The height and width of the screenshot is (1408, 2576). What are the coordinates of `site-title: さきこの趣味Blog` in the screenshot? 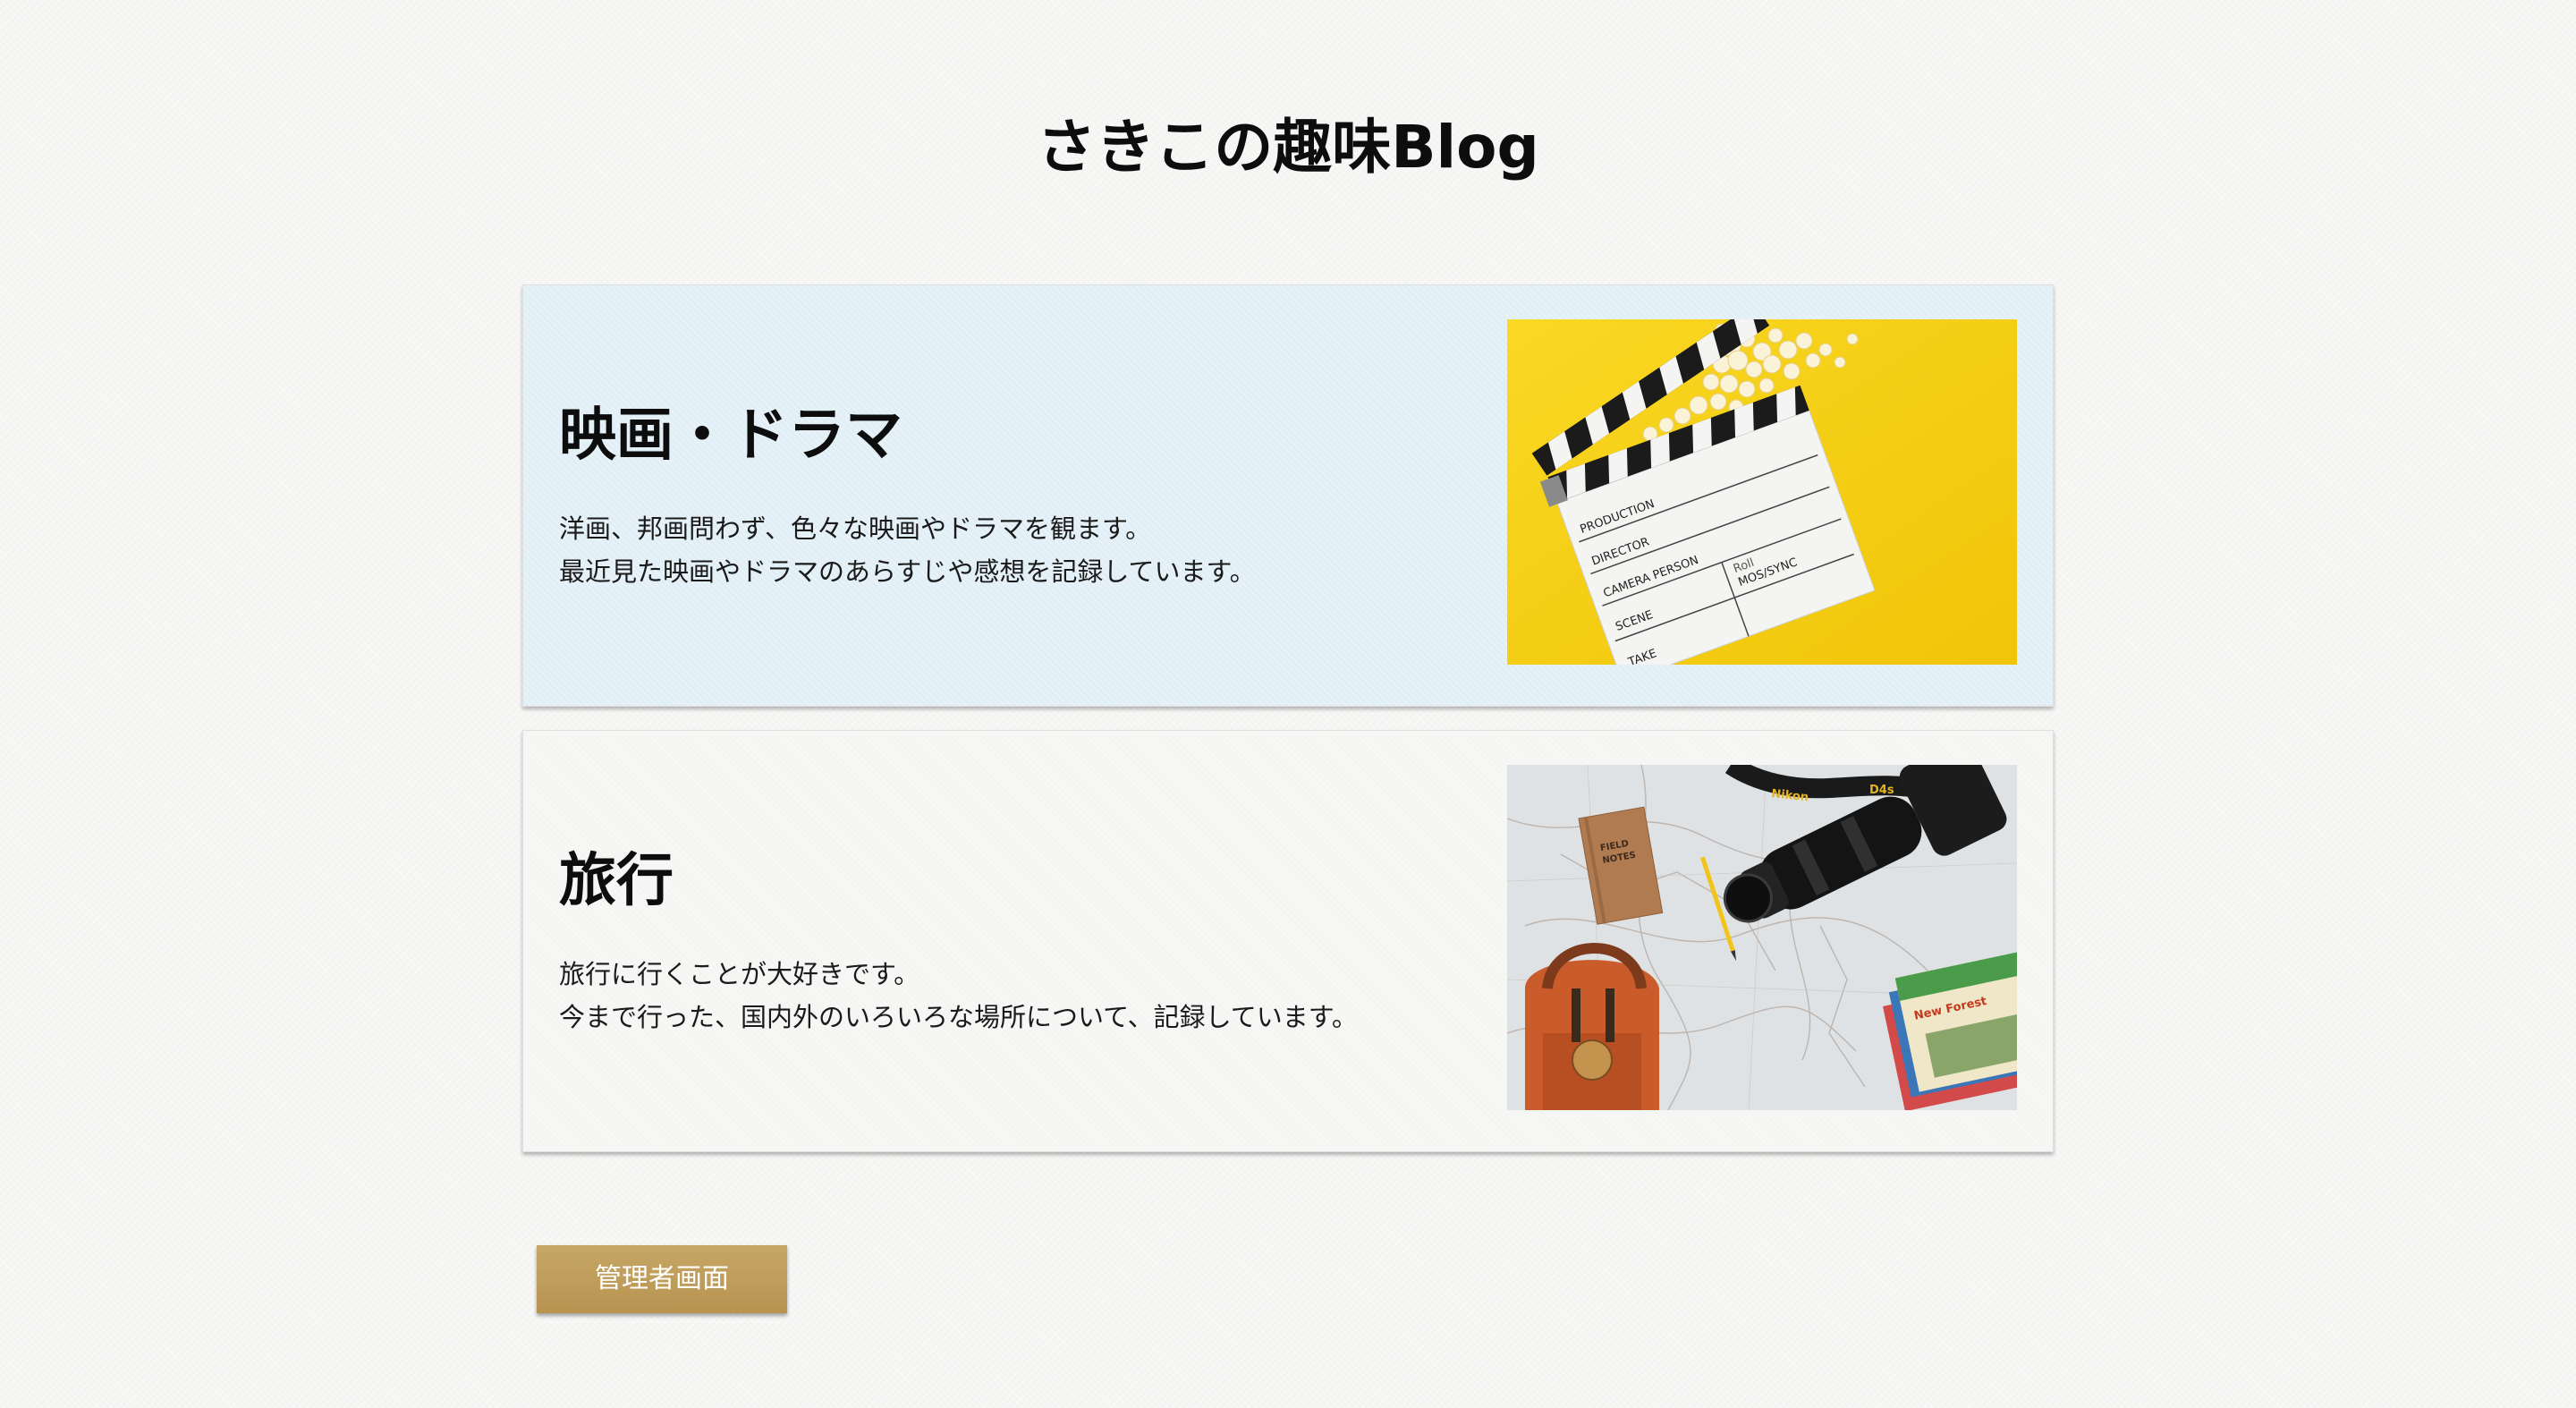 It's located at (1288, 147).